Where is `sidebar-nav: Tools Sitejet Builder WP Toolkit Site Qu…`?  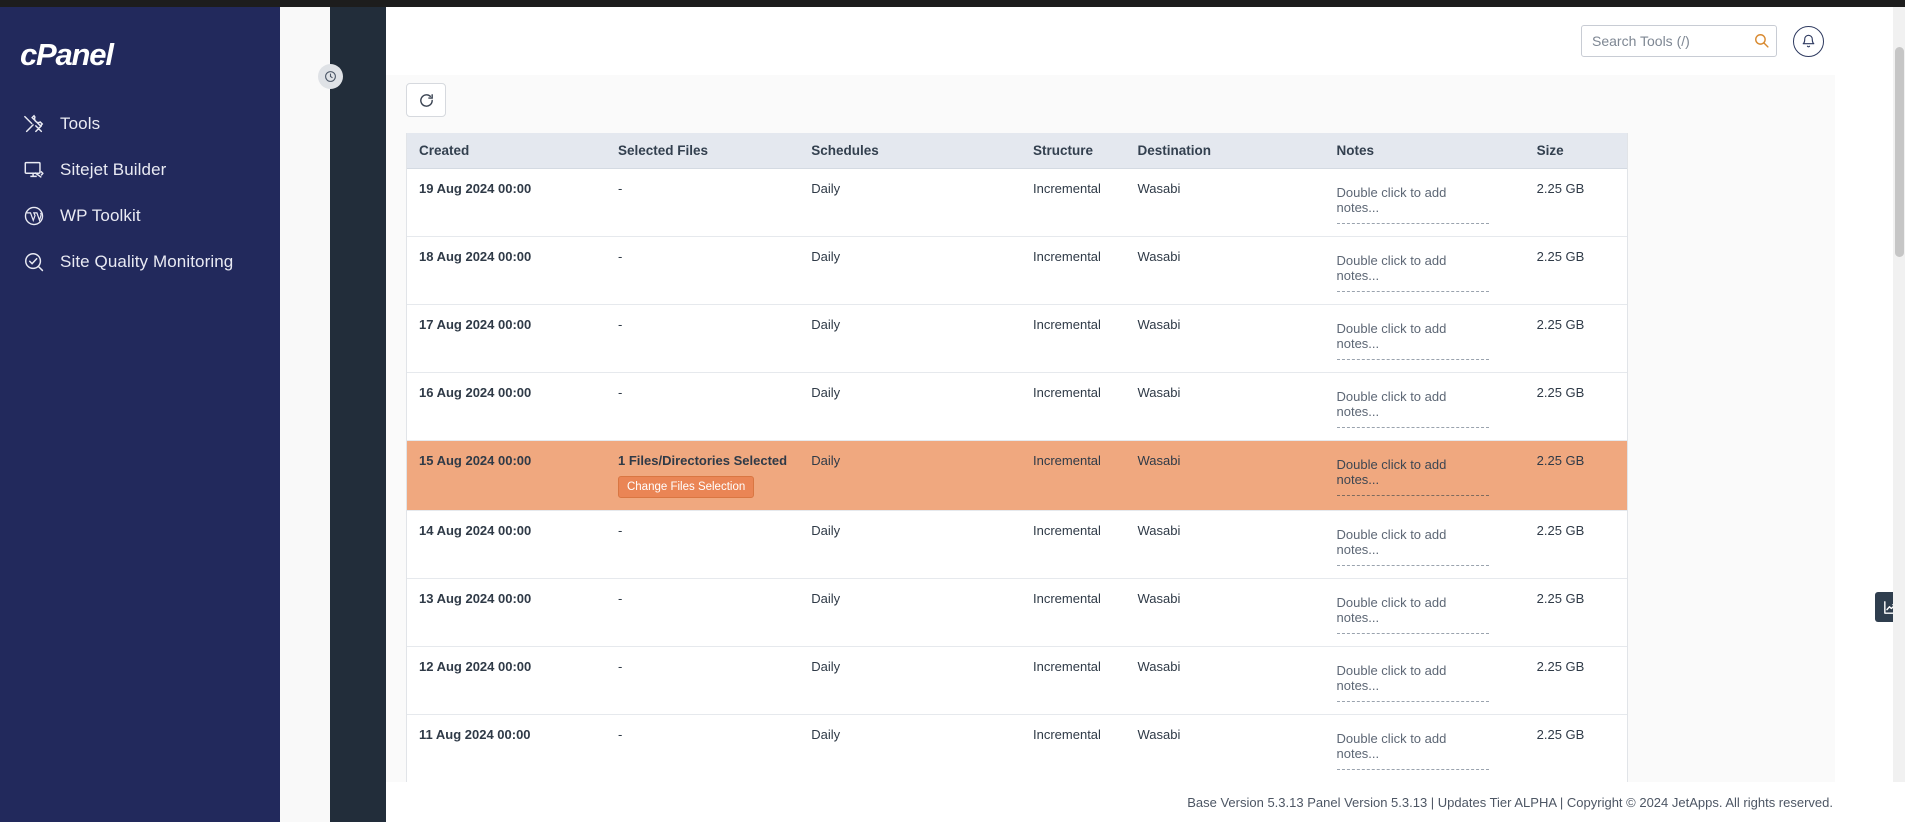 sidebar-nav: Tools Sitejet Builder WP Toolkit Site Qu… is located at coordinates (140, 189).